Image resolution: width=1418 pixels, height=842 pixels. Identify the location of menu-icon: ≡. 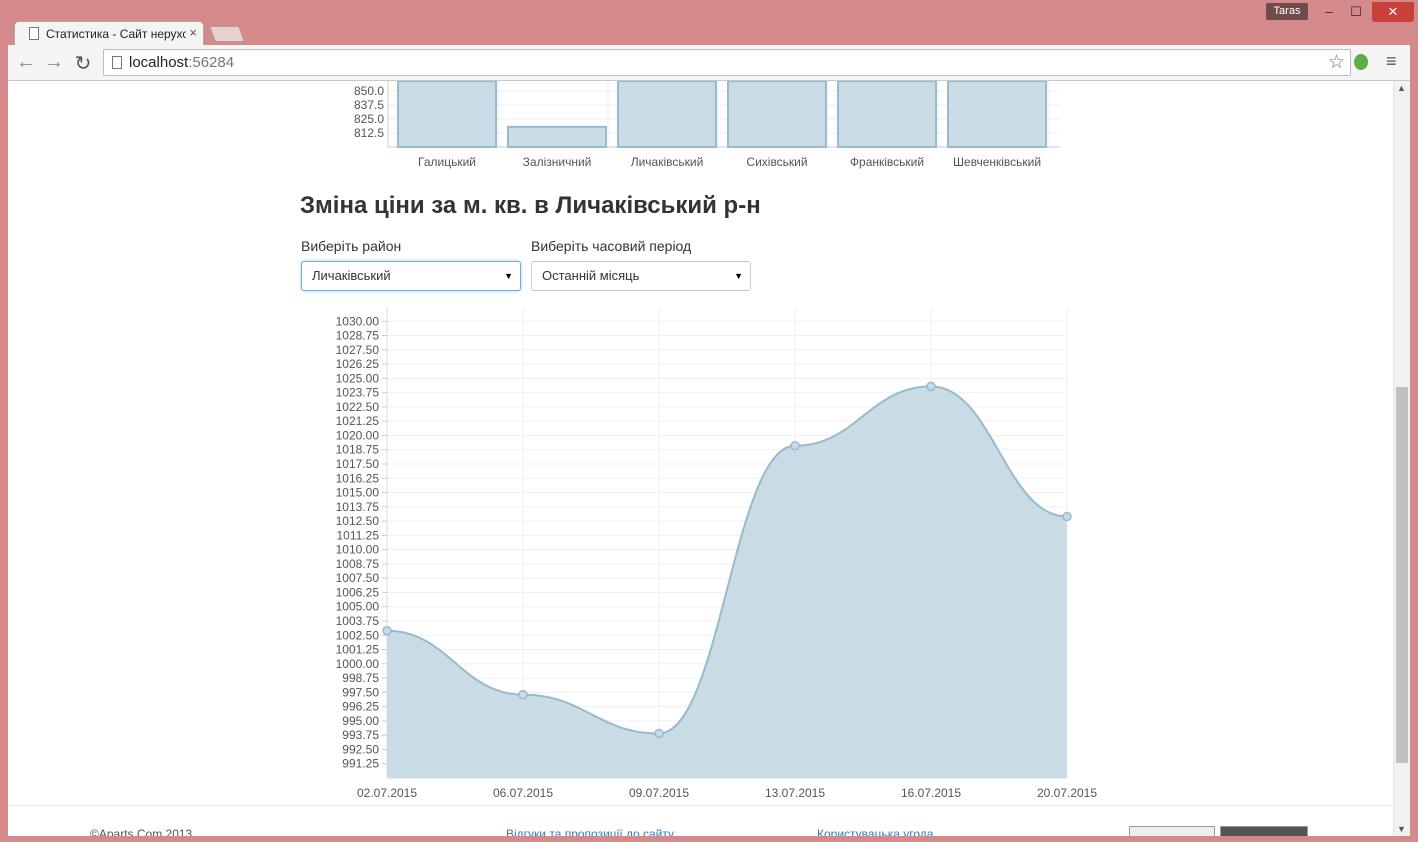
(1391, 61).